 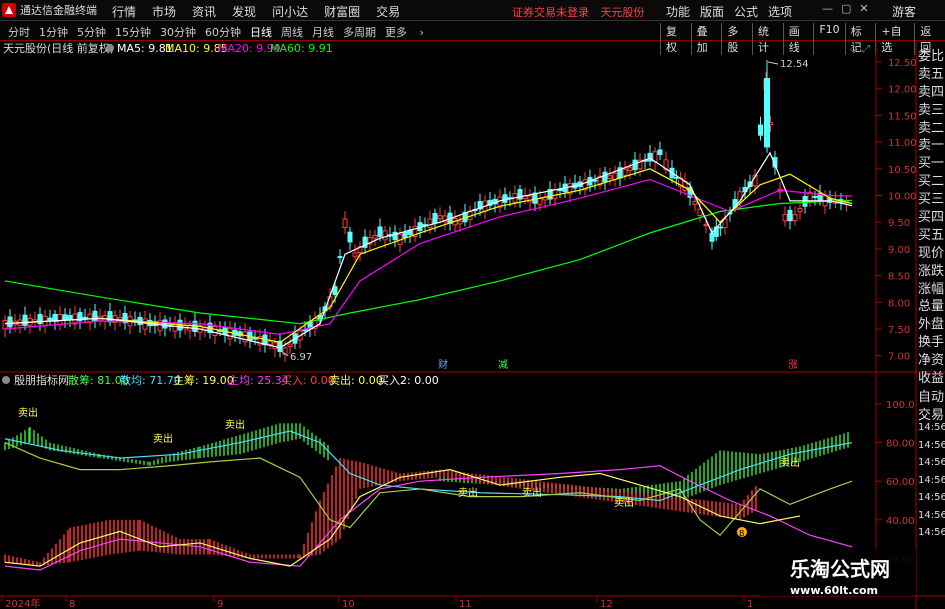 What do you see at coordinates (388, 11) in the screenshot?
I see `menu-item-trade: 交易` at bounding box center [388, 11].